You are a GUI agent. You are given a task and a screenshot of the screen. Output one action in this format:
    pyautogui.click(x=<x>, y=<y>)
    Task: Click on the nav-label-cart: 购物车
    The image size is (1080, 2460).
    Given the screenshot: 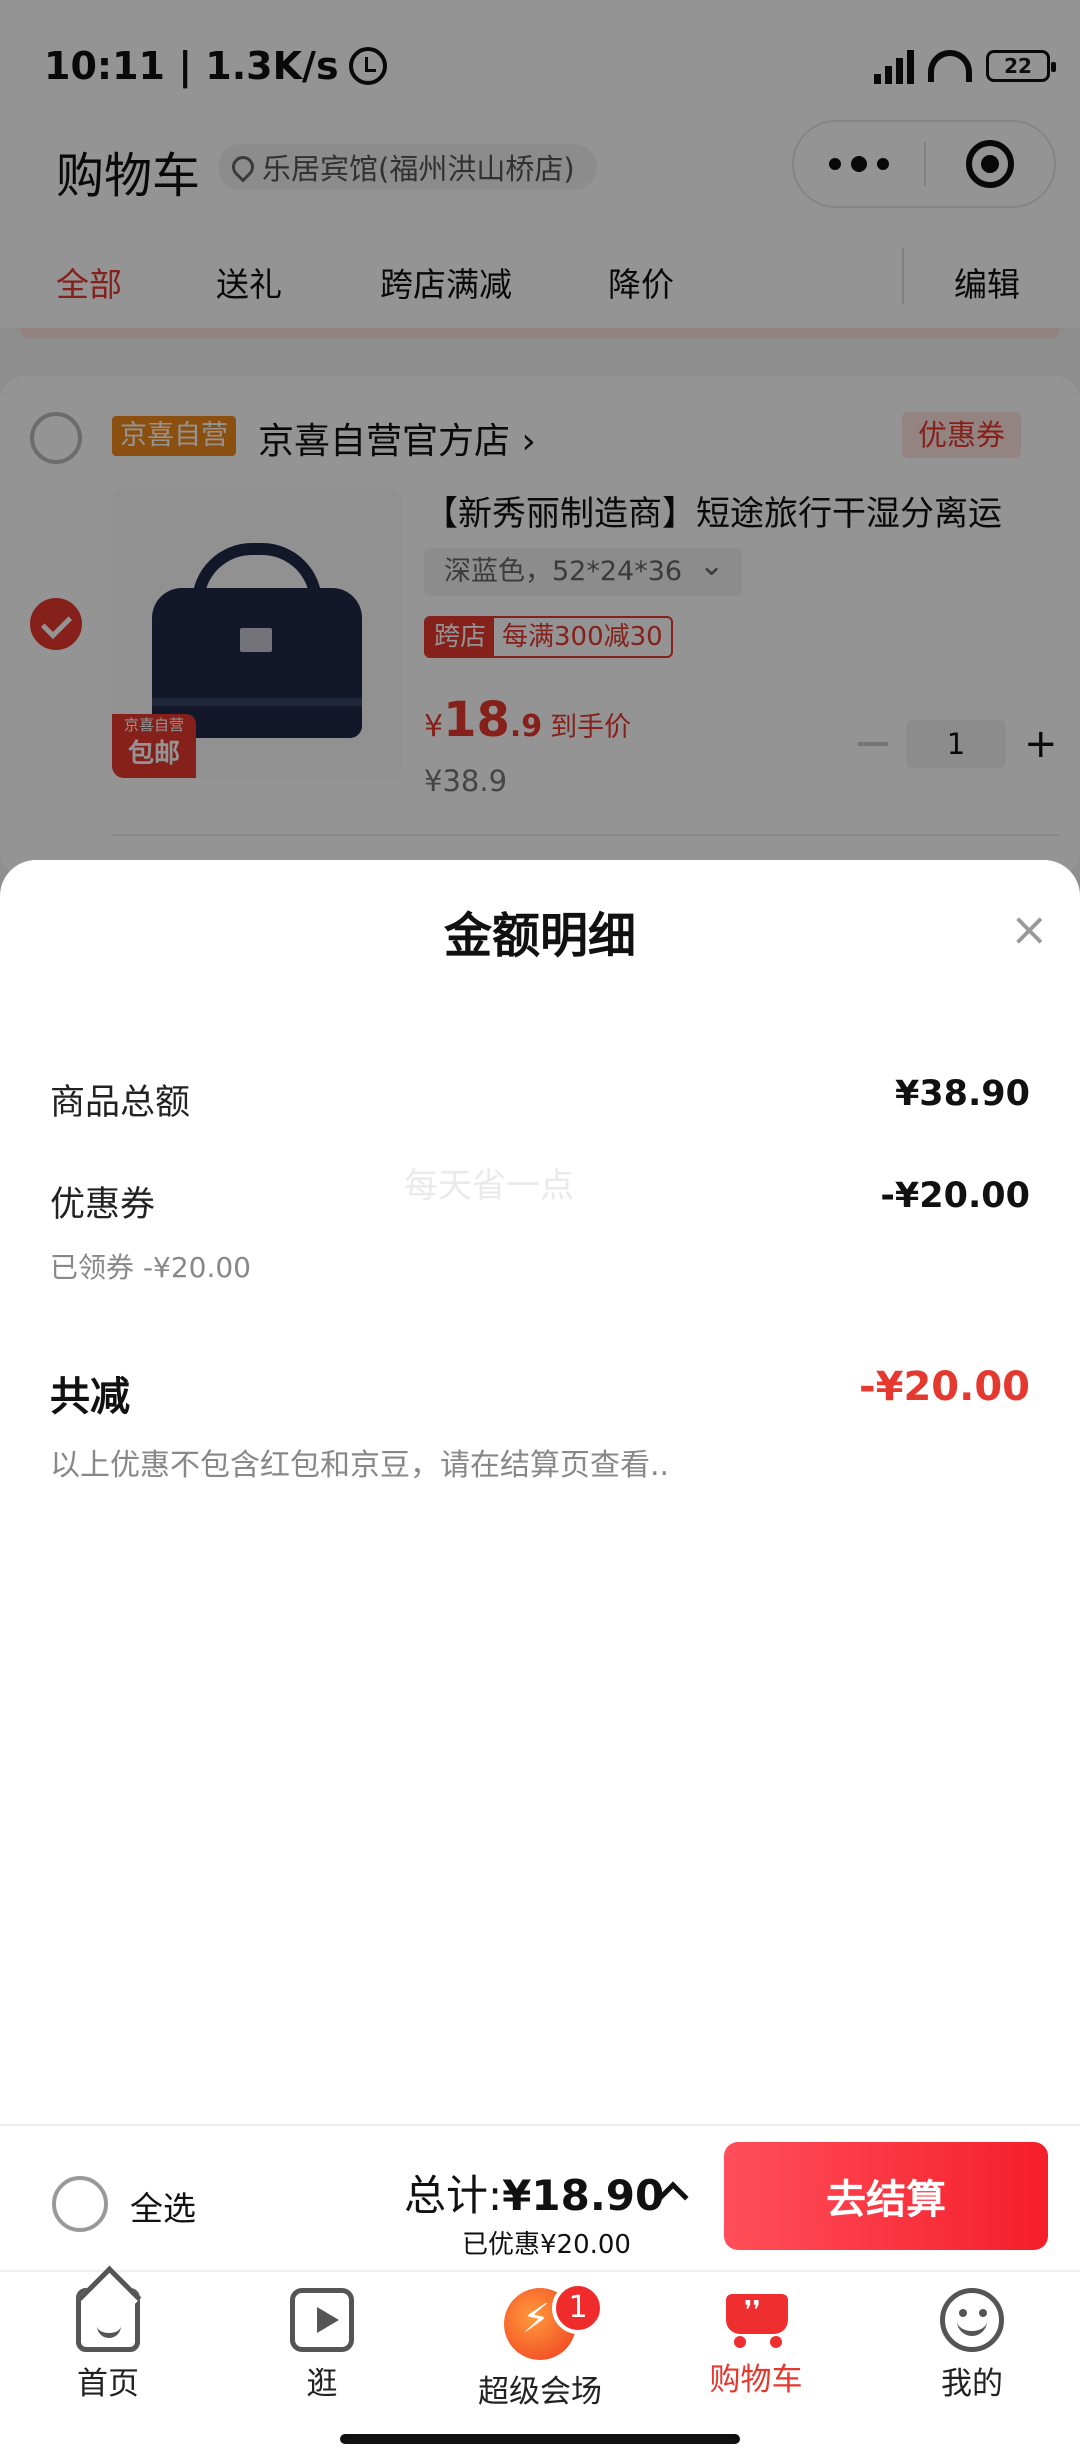 What is the action you would take?
    pyautogui.click(x=756, y=2380)
    